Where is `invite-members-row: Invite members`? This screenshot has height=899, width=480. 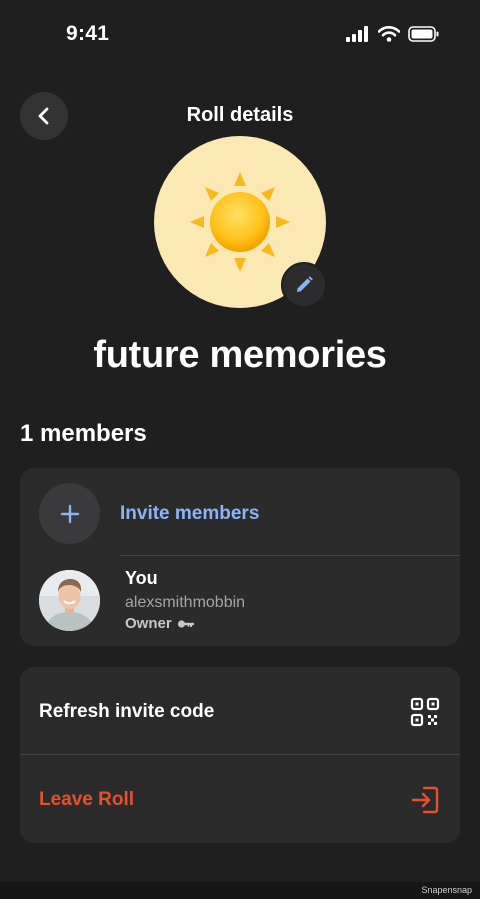 invite-members-row: Invite members is located at coordinates (240, 512).